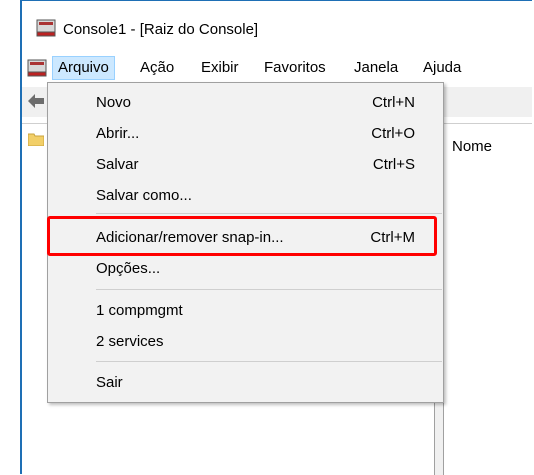 The image size is (534, 475). Describe the element at coordinates (393, 133) in the screenshot. I see `menu-item-shortcut: Ctrl+O` at that location.